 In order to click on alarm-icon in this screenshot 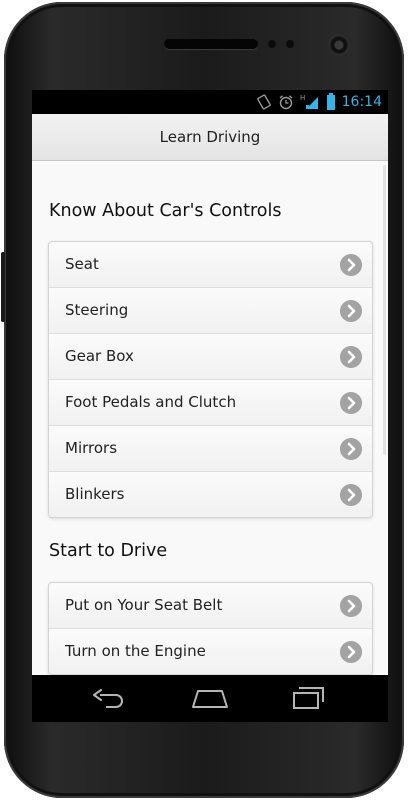, I will do `click(286, 101)`.